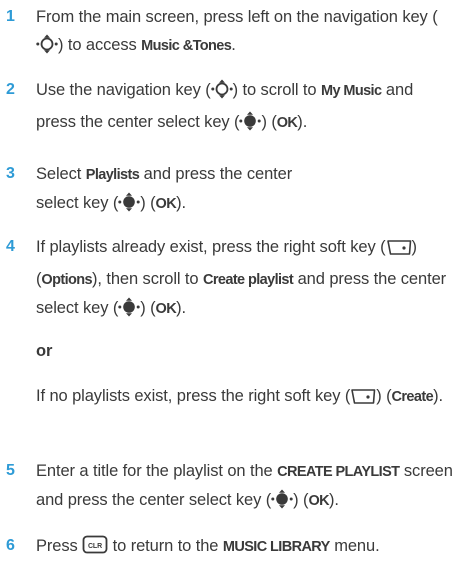 This screenshot has height=567, width=462. I want to click on step-number: 4, so click(10, 246).